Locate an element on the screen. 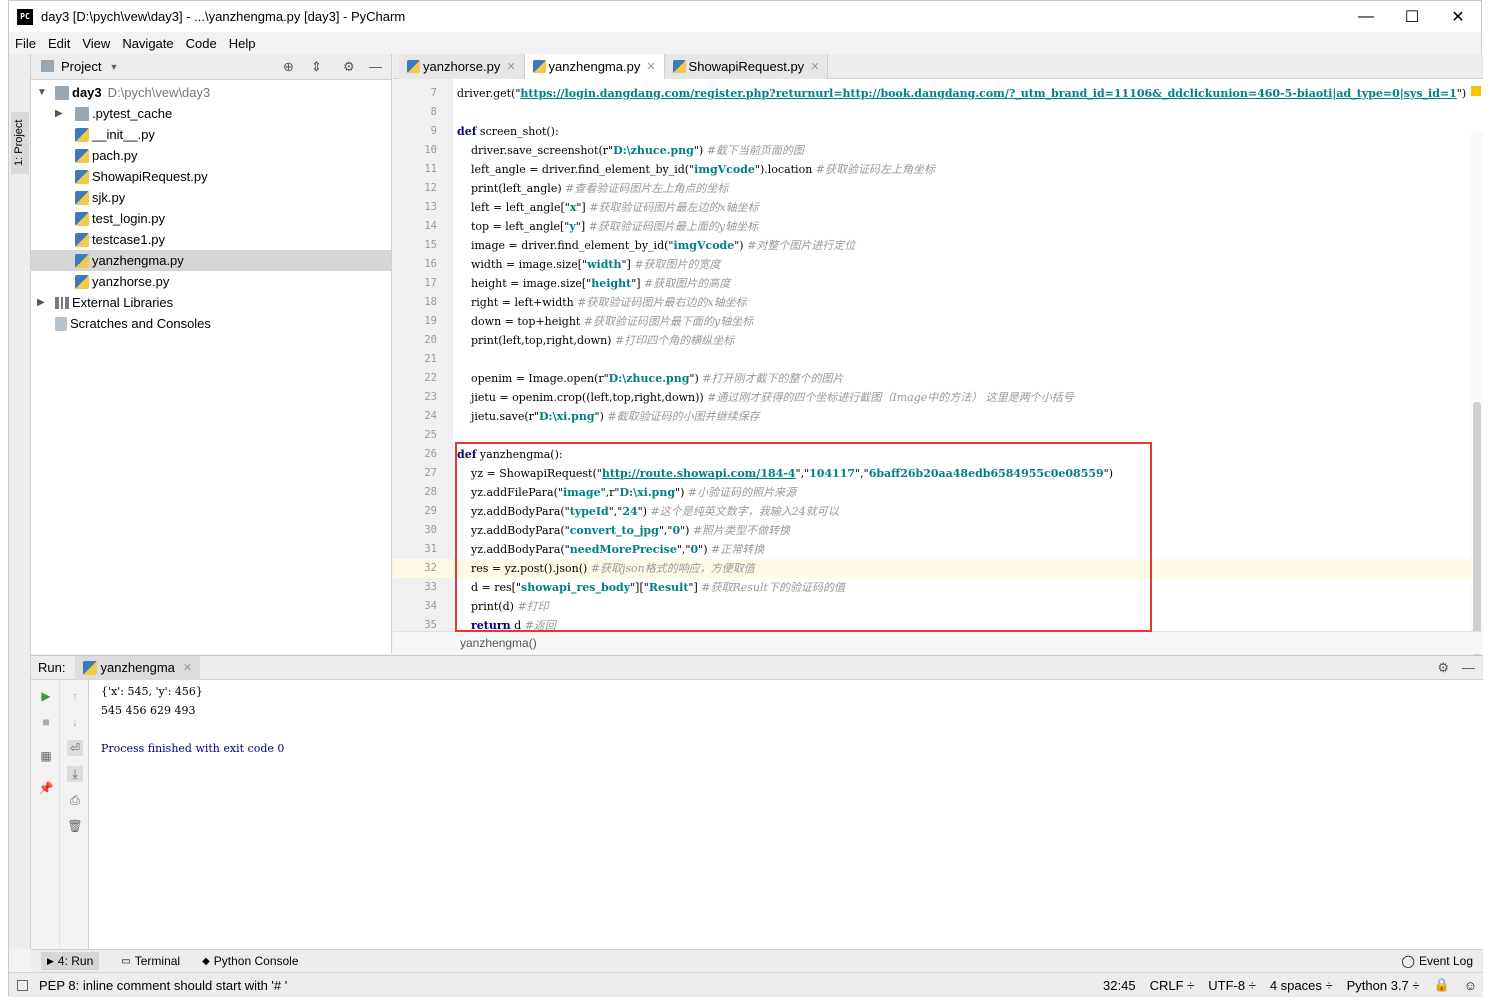 This screenshot has height=1000, width=1489. collapse-icon: ⇕ is located at coordinates (316, 67).